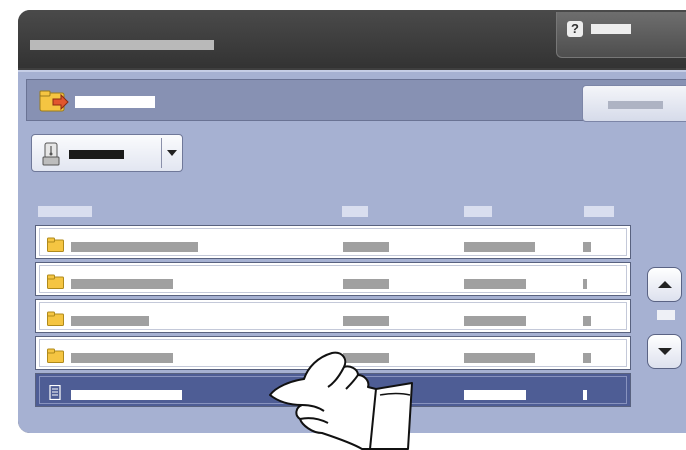 The height and width of the screenshot is (450, 686). What do you see at coordinates (96, 154) in the screenshot?
I see `source-selected-value` at bounding box center [96, 154].